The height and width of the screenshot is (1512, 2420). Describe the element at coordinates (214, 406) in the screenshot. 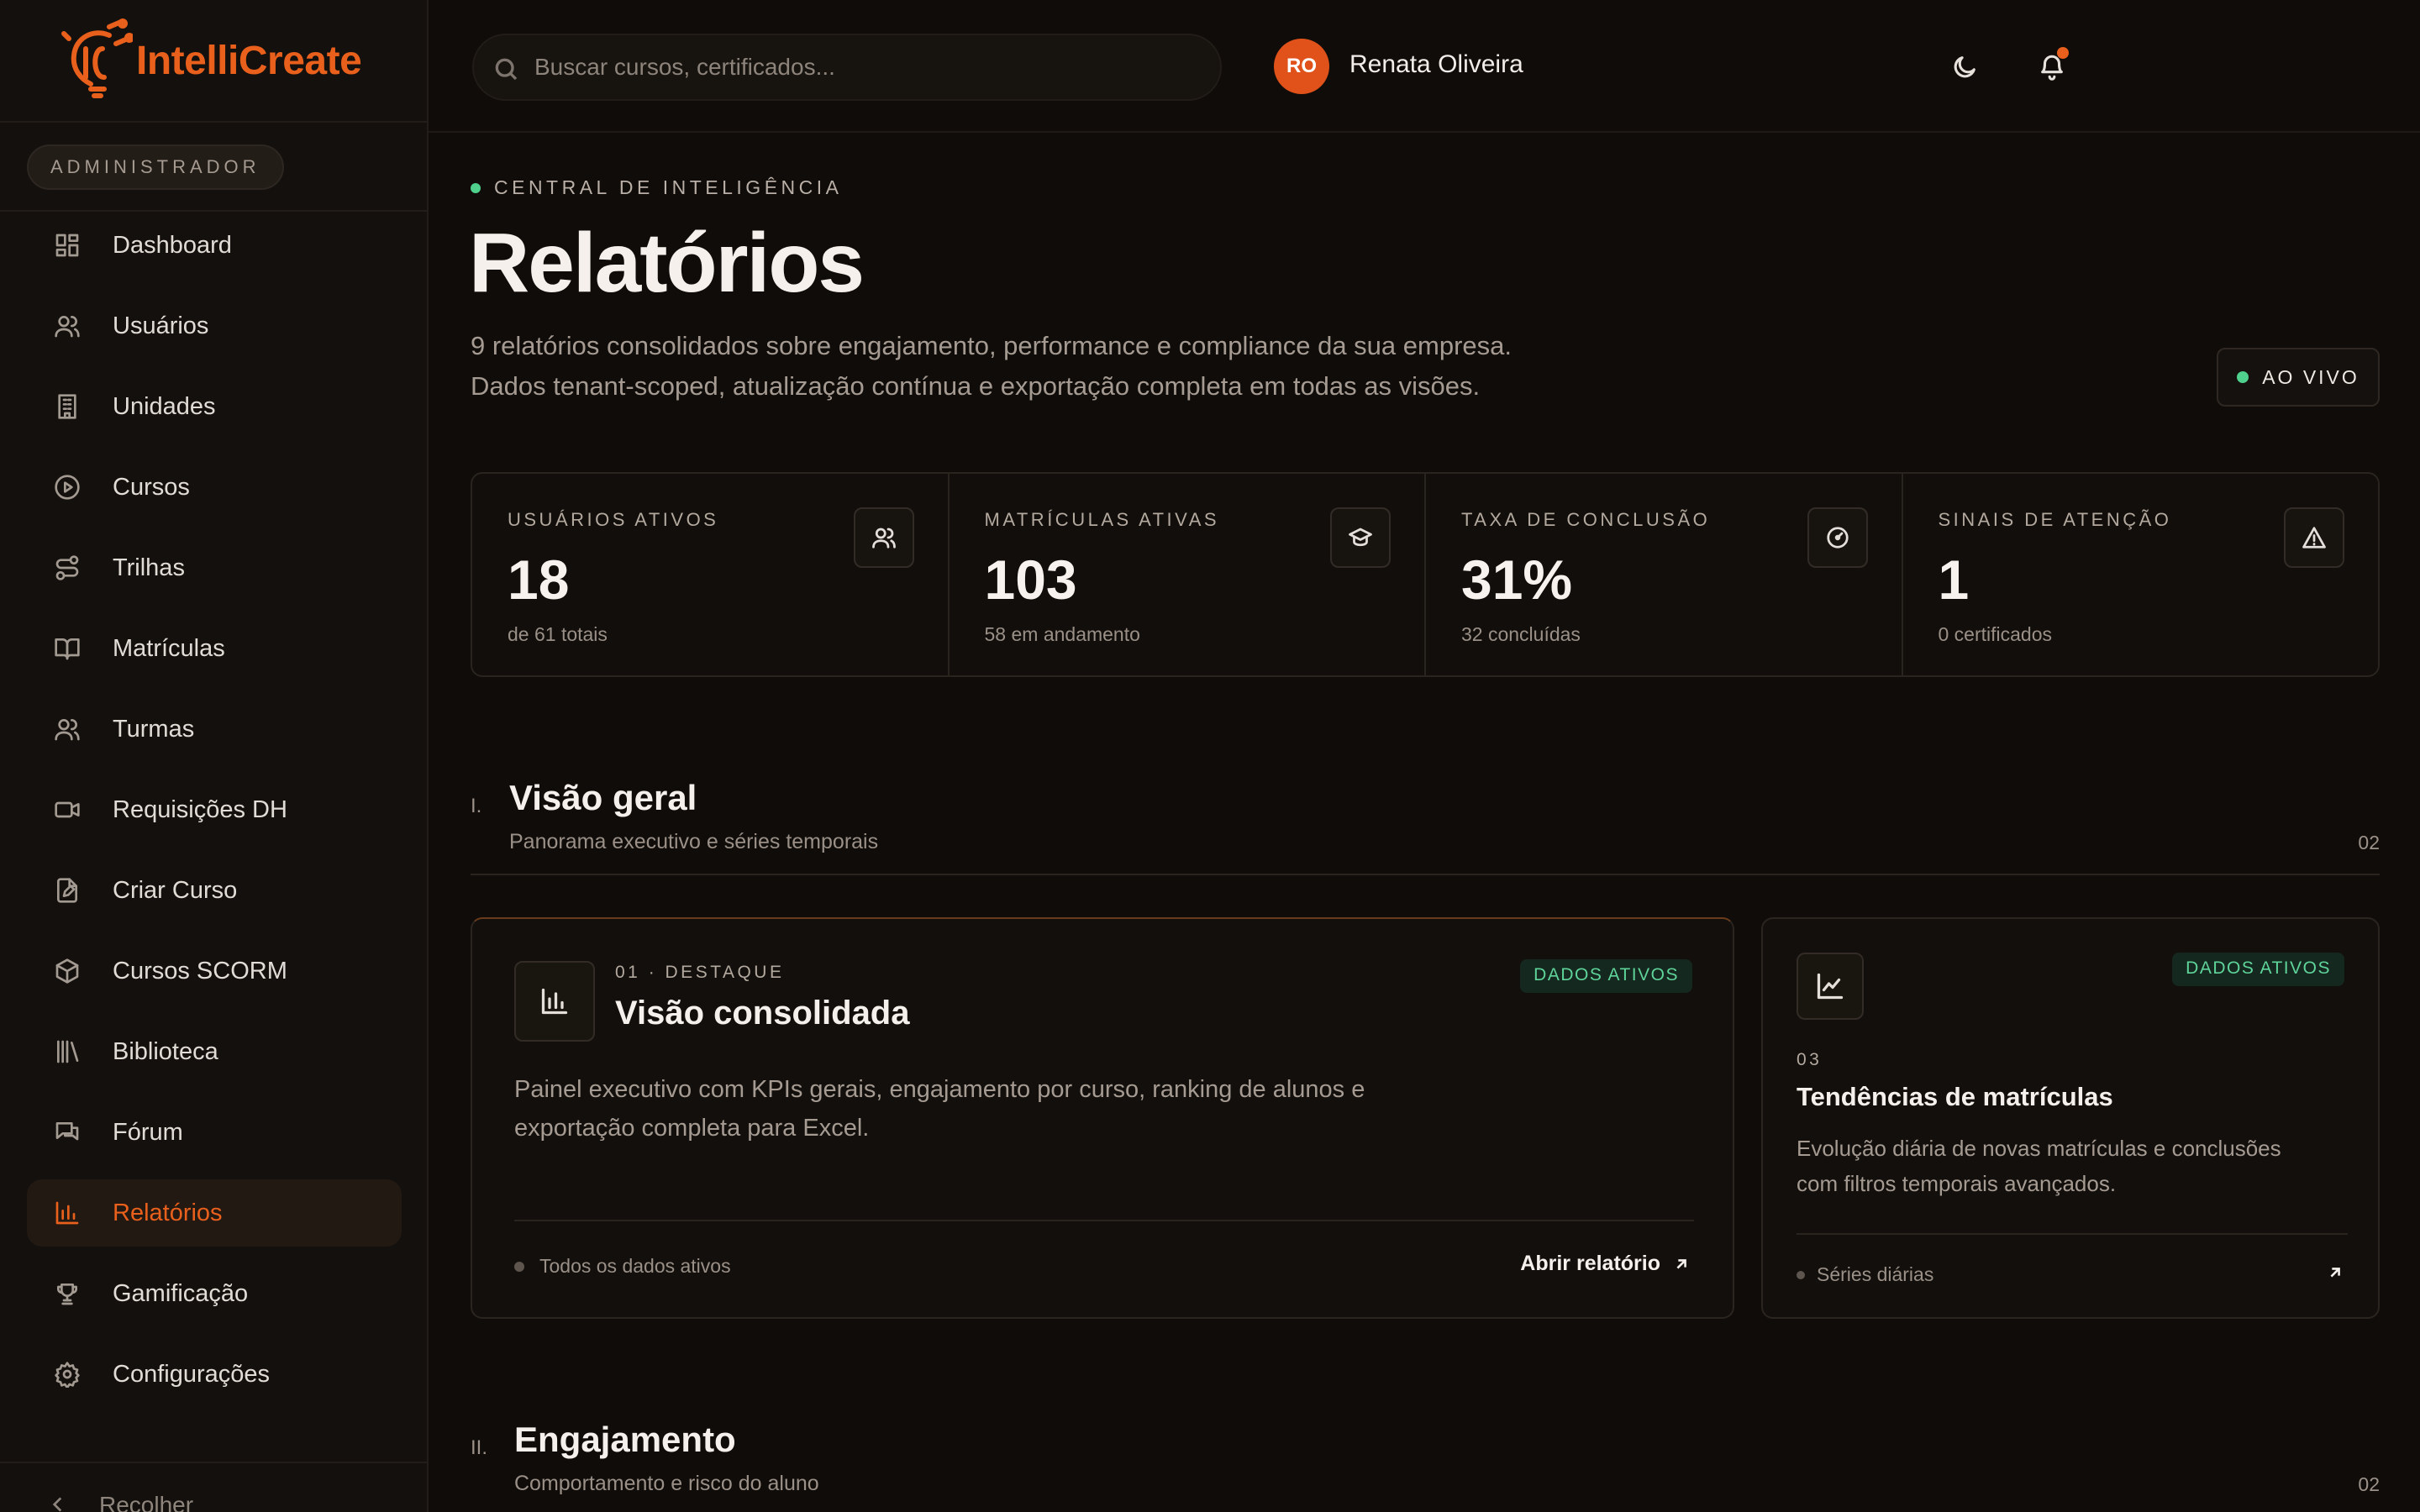

I see `sidebar-item-unidades: Unidades` at that location.